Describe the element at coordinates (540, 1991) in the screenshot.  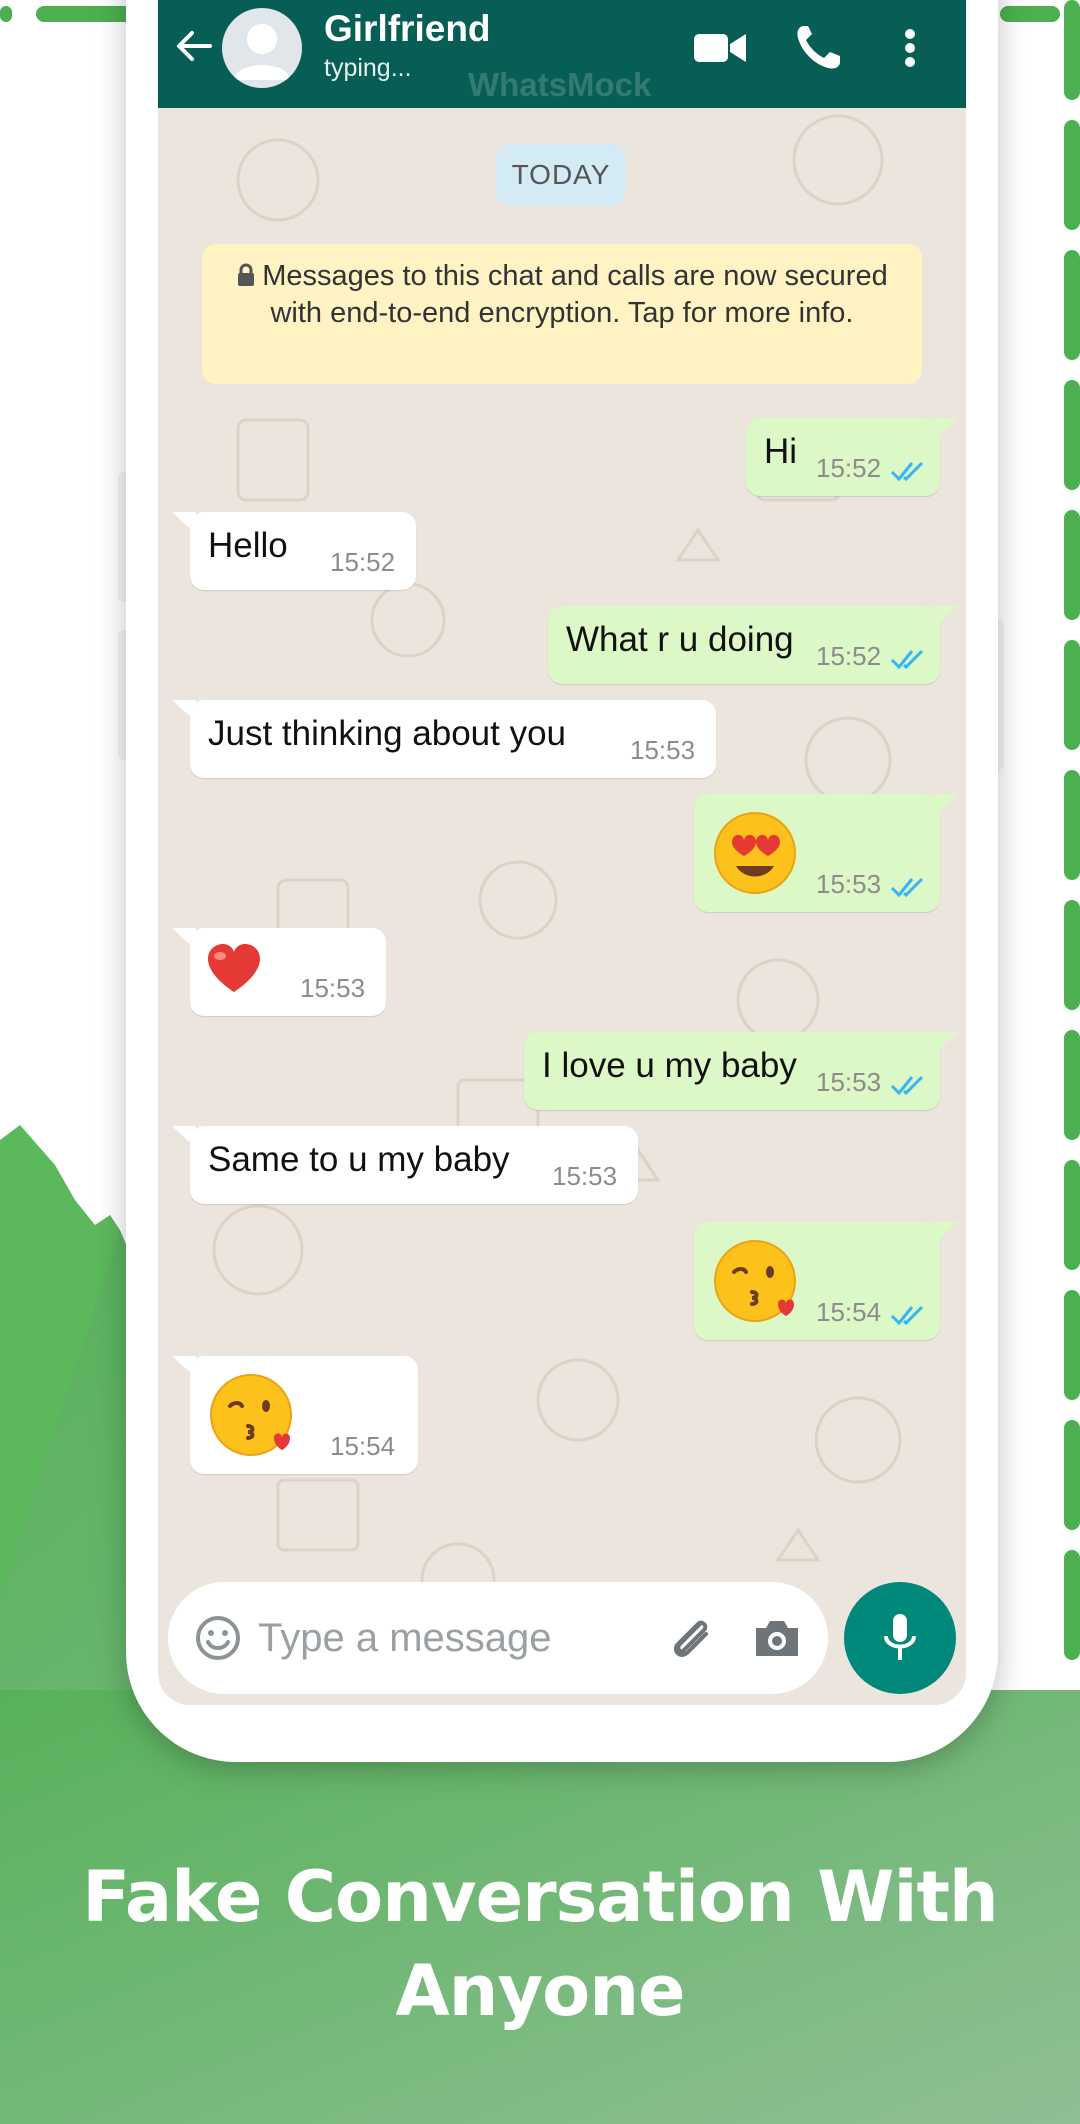
I see `promo-caption-line: Anyone` at that location.